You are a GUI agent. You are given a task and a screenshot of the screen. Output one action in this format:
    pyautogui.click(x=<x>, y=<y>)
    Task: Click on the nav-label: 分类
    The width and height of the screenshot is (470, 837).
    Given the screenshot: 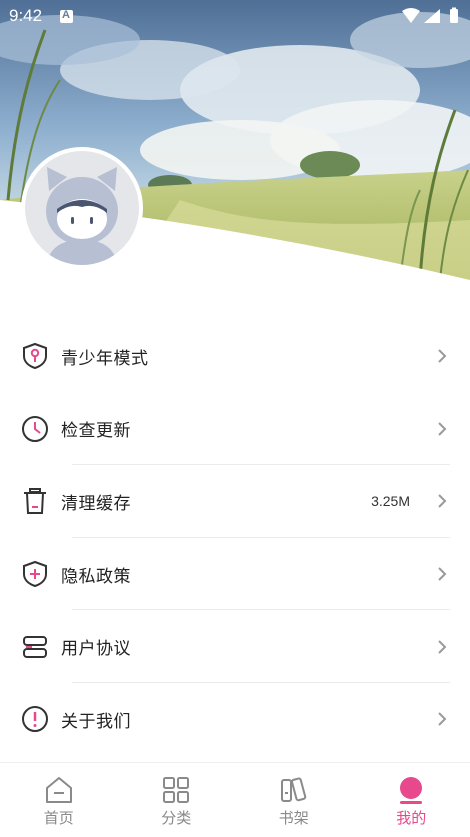 What is the action you would take?
    pyautogui.click(x=176, y=818)
    